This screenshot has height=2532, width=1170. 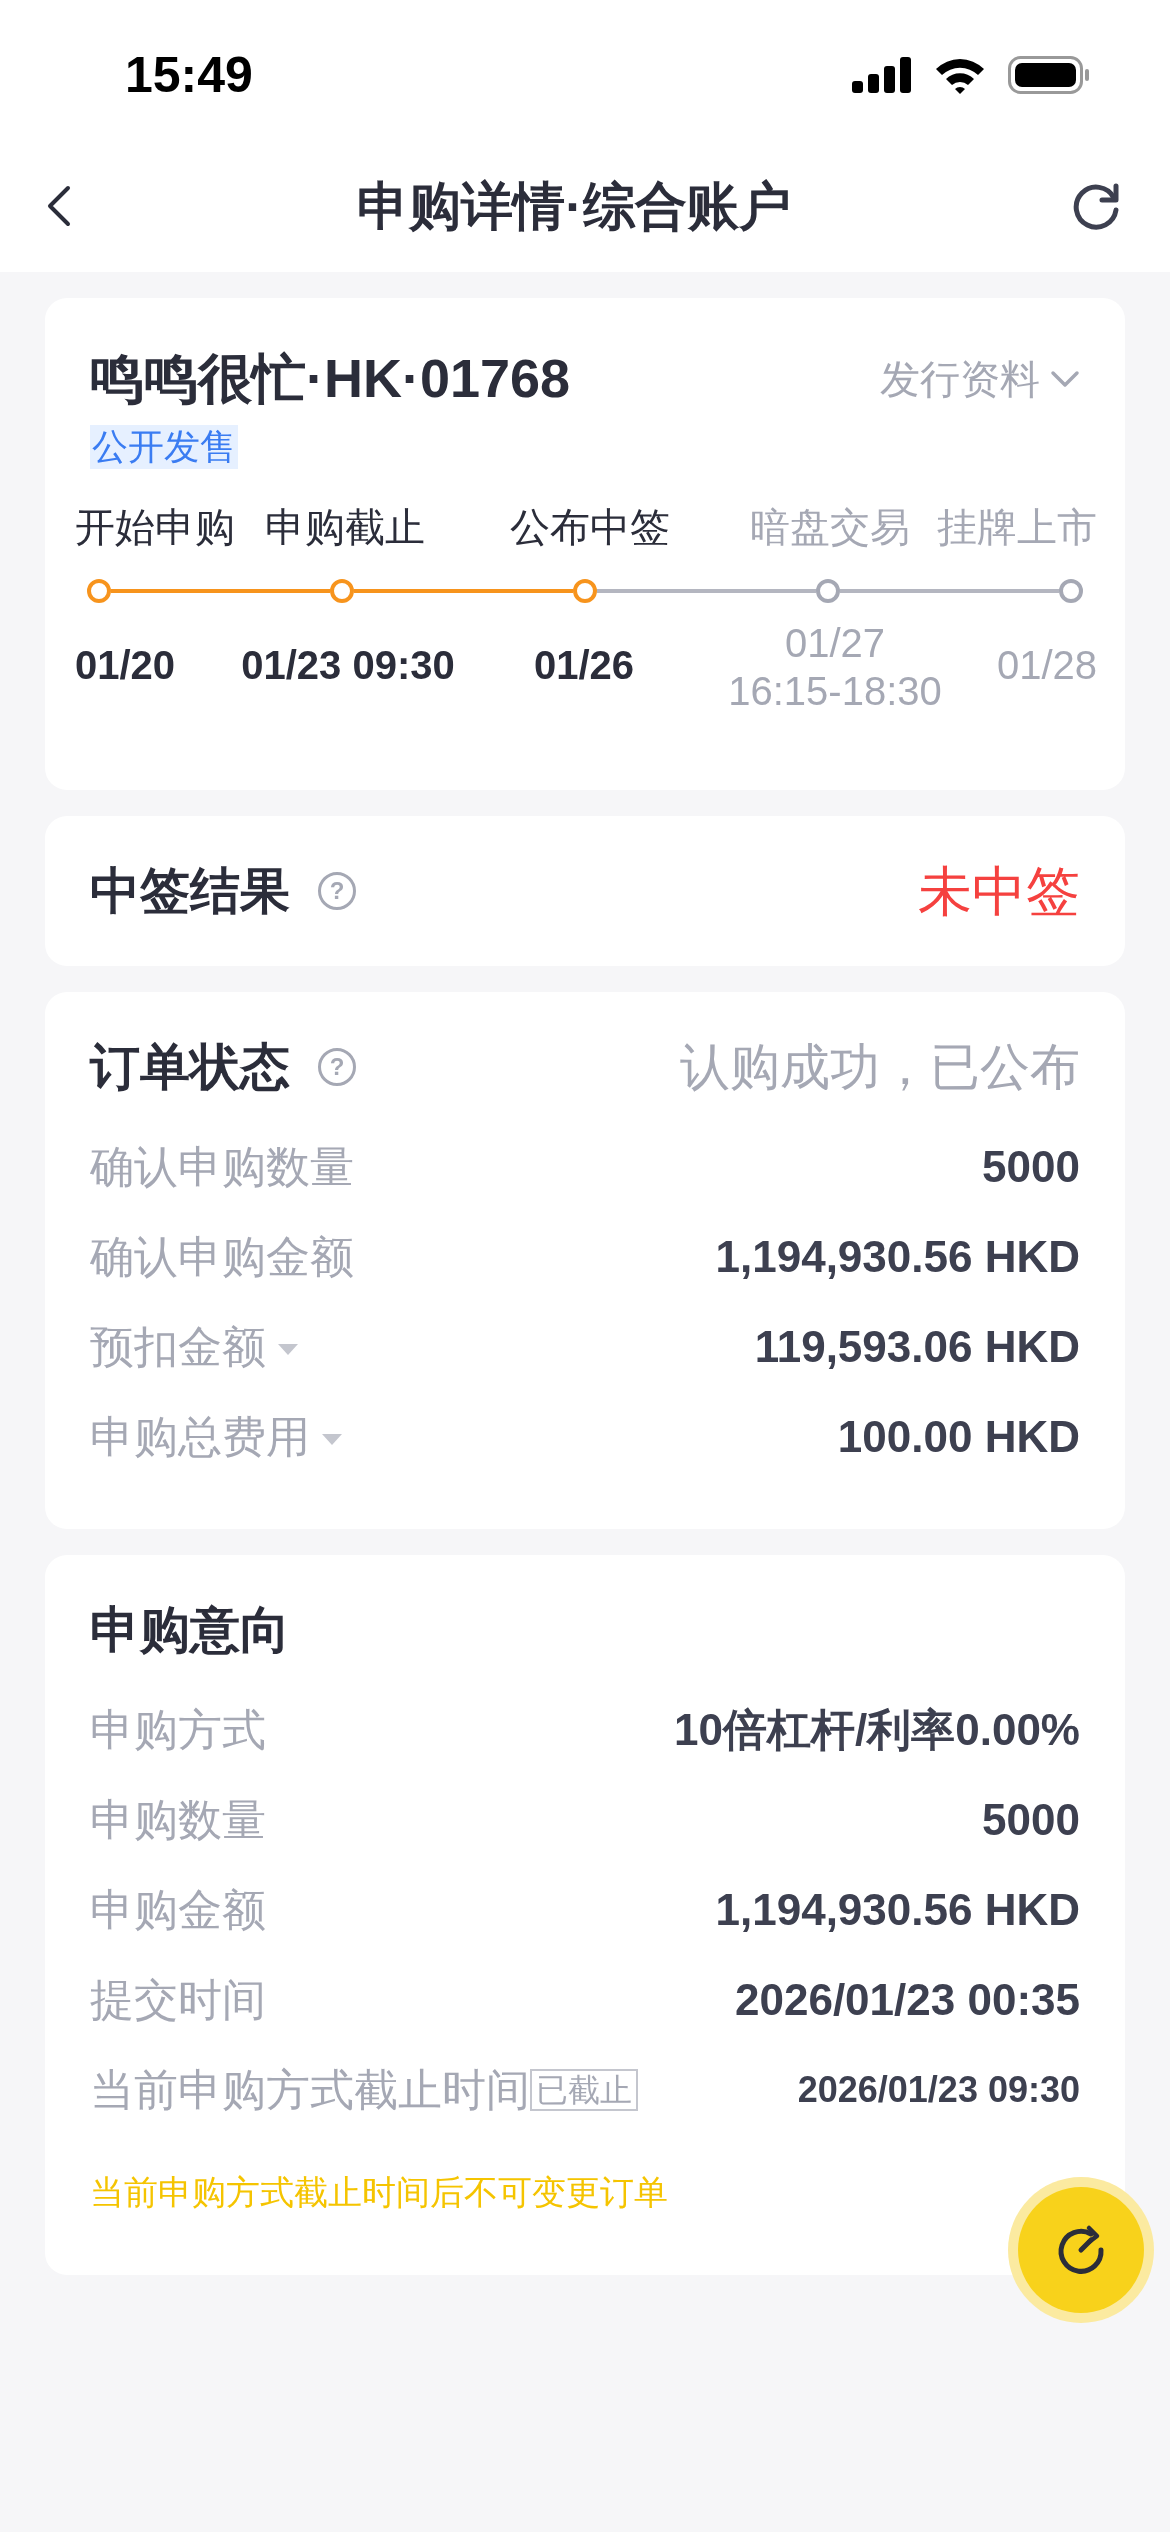 I want to click on field-label: 确认申购金额, so click(x=222, y=1257).